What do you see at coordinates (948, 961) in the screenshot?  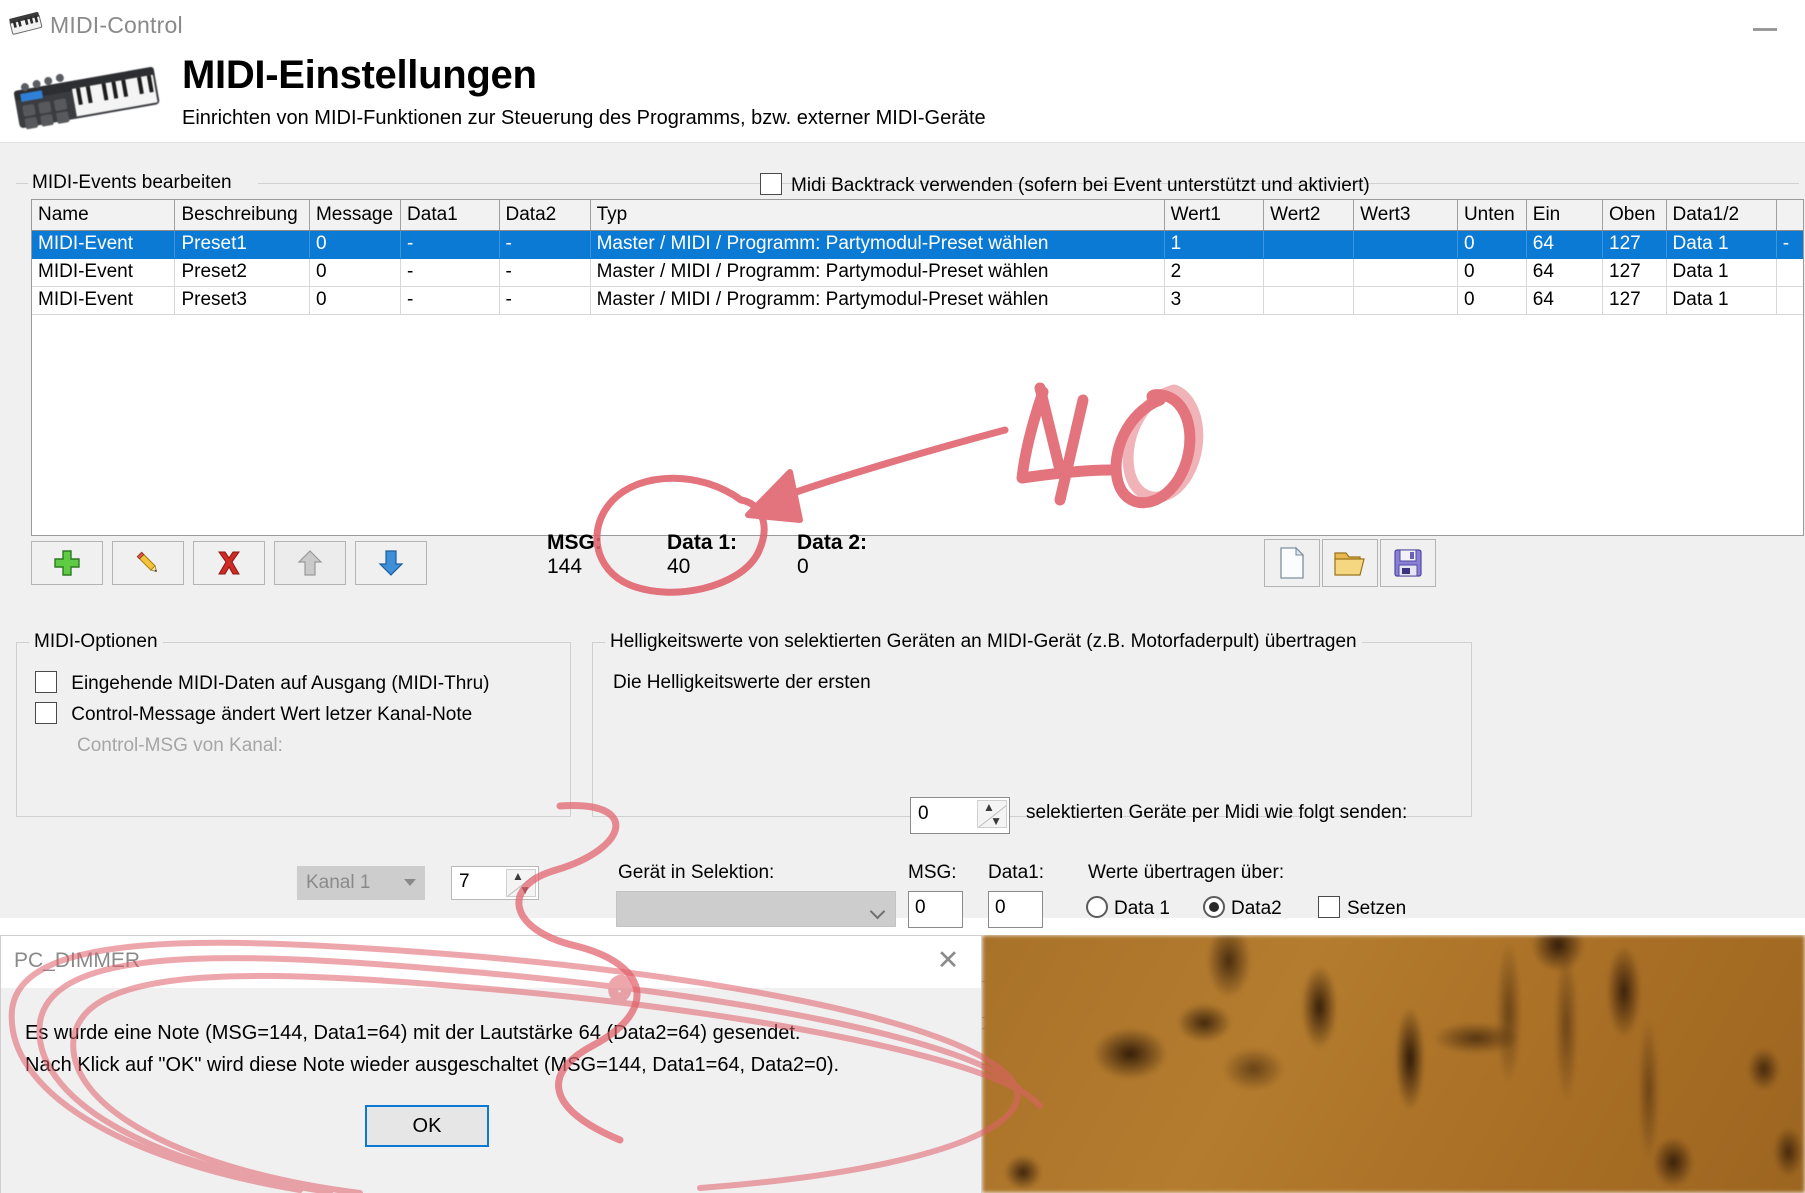 I see `close-icon: ✕` at bounding box center [948, 961].